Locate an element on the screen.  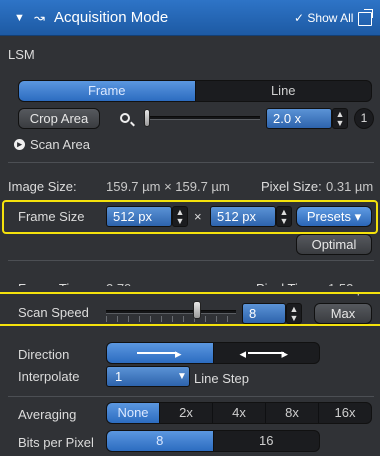
right-arrow-icon is located at coordinates (157, 353).